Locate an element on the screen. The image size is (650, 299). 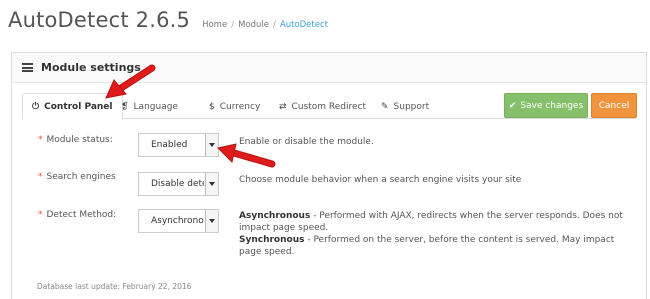
selected-value: Asynchronous is located at coordinates (177, 221).